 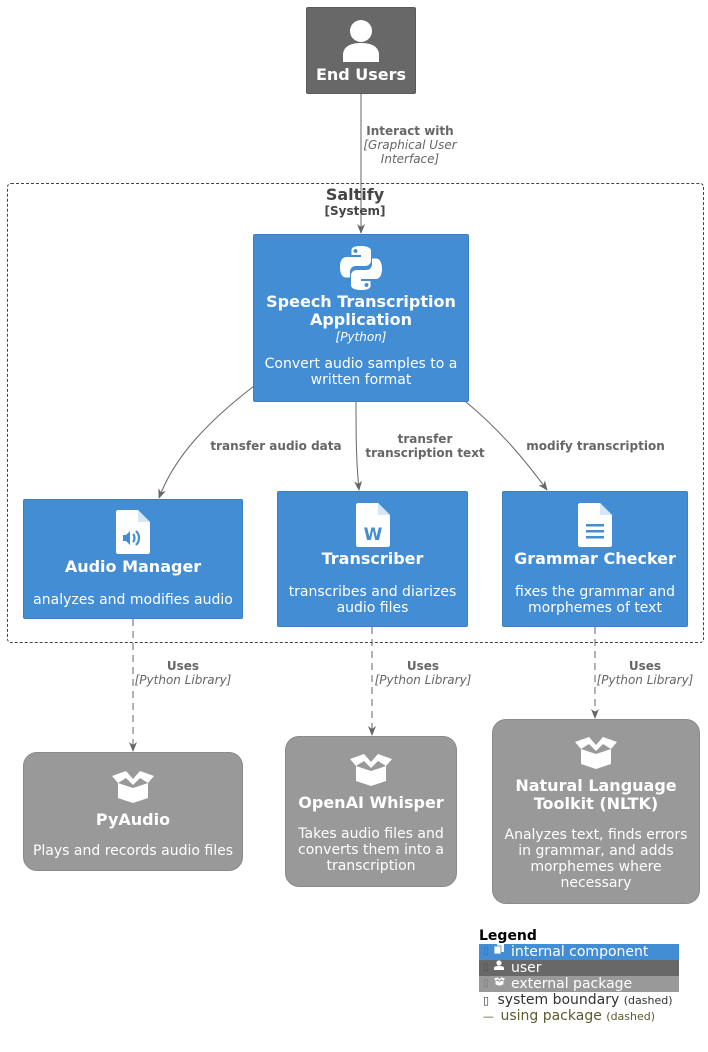 I want to click on legend-item-label: internal component, so click(x=580, y=952).